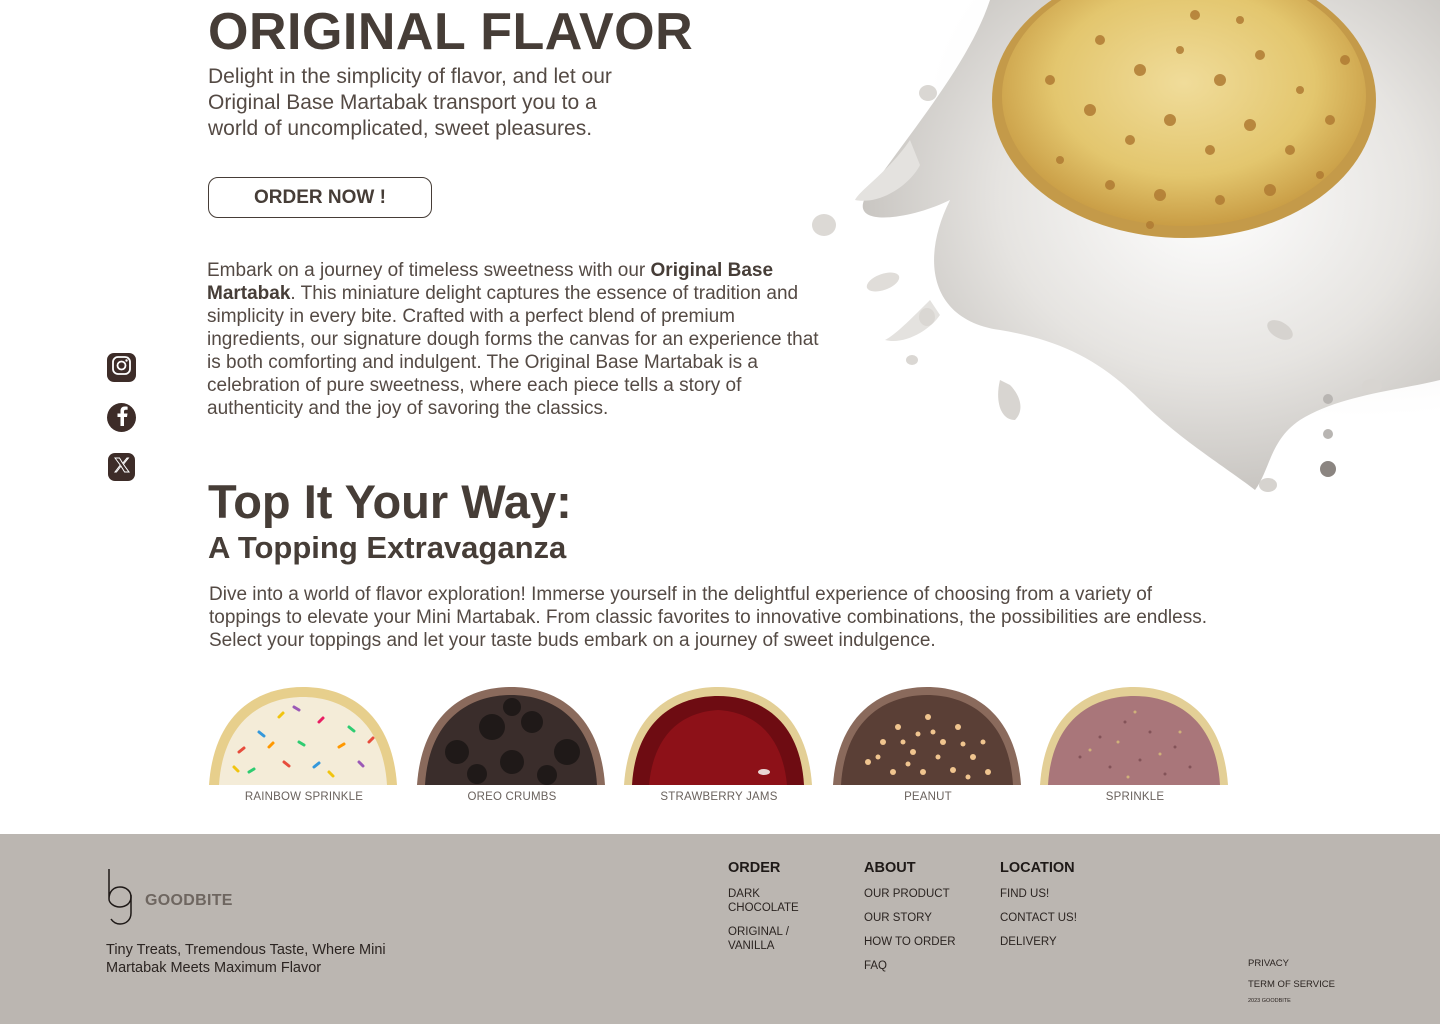 The image size is (1440, 1024). What do you see at coordinates (1060, 894) in the screenshot?
I see `footer-link-find-us: FIND US!` at bounding box center [1060, 894].